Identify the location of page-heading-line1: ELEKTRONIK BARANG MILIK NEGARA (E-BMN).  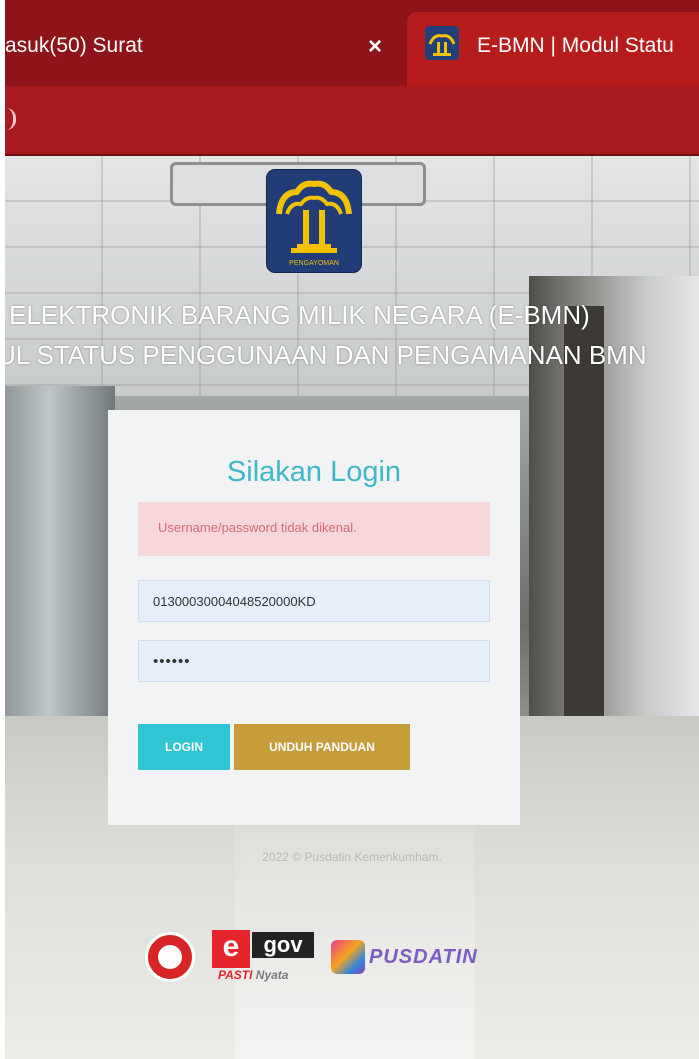
(299, 315).